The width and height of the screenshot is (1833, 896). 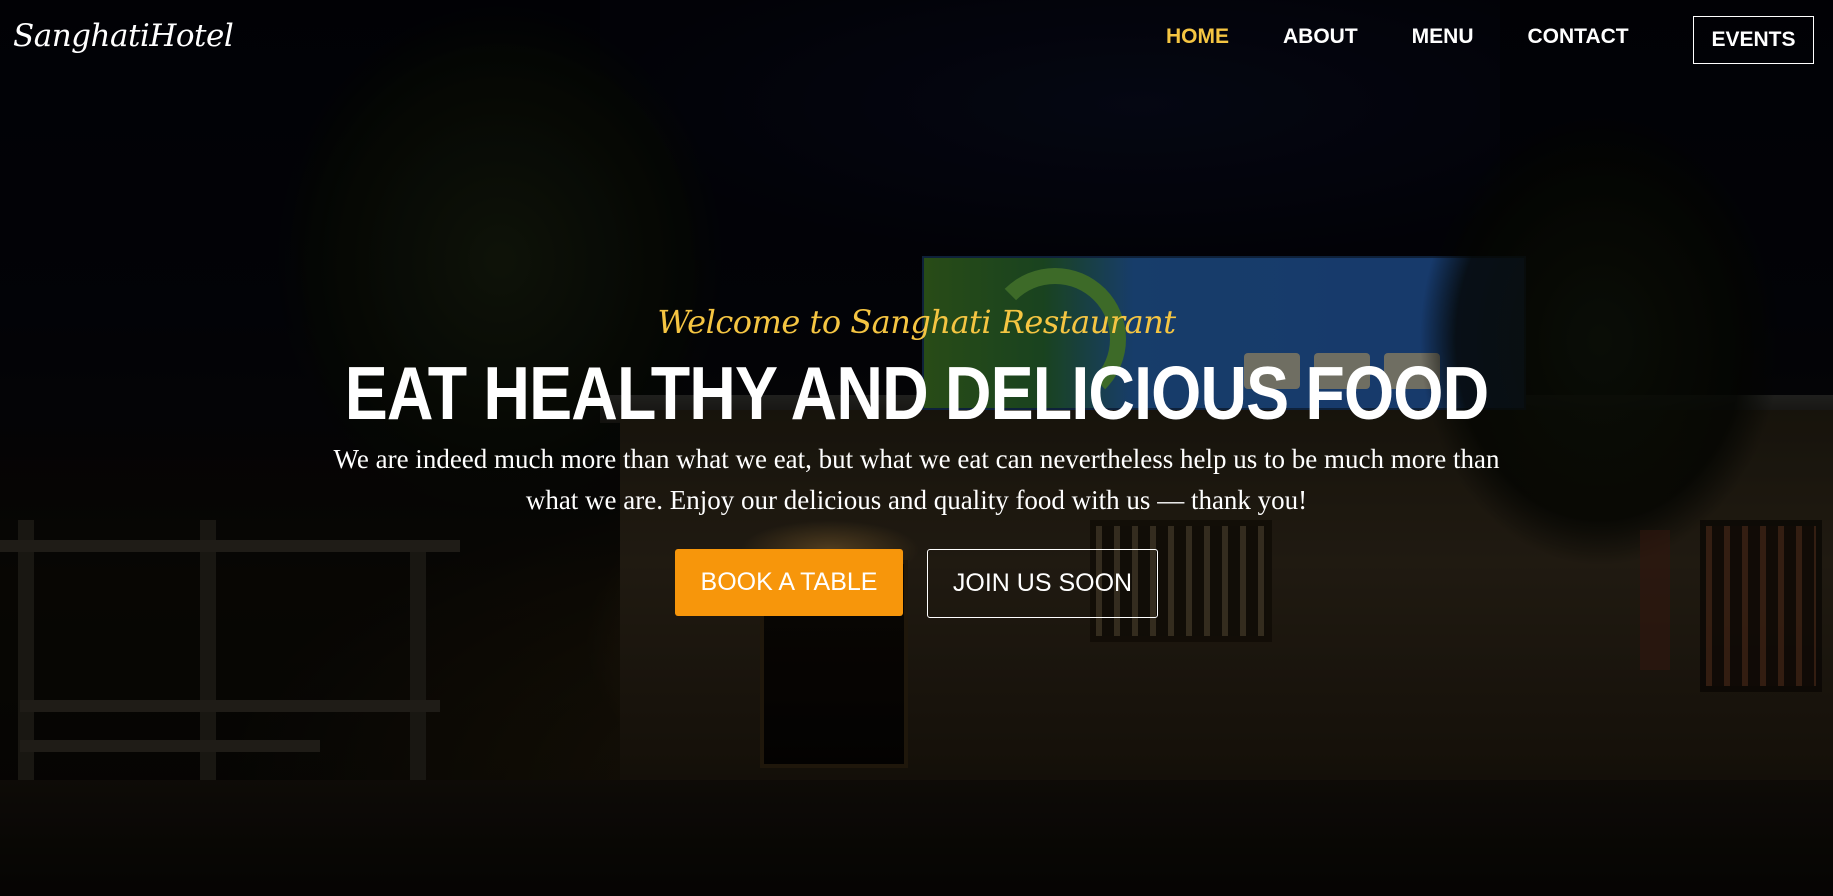 What do you see at coordinates (1320, 37) in the screenshot?
I see `nav-about-link: ABOUT` at bounding box center [1320, 37].